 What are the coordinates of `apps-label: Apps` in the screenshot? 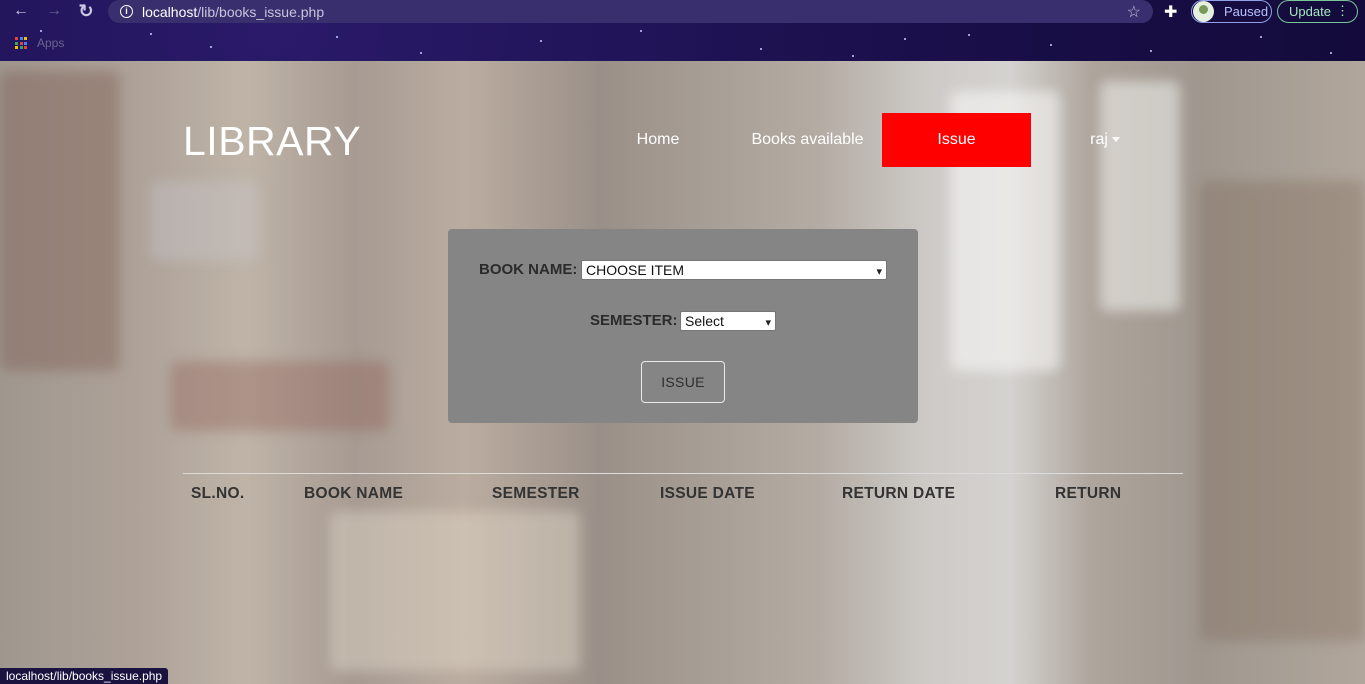 It's located at (51, 43).